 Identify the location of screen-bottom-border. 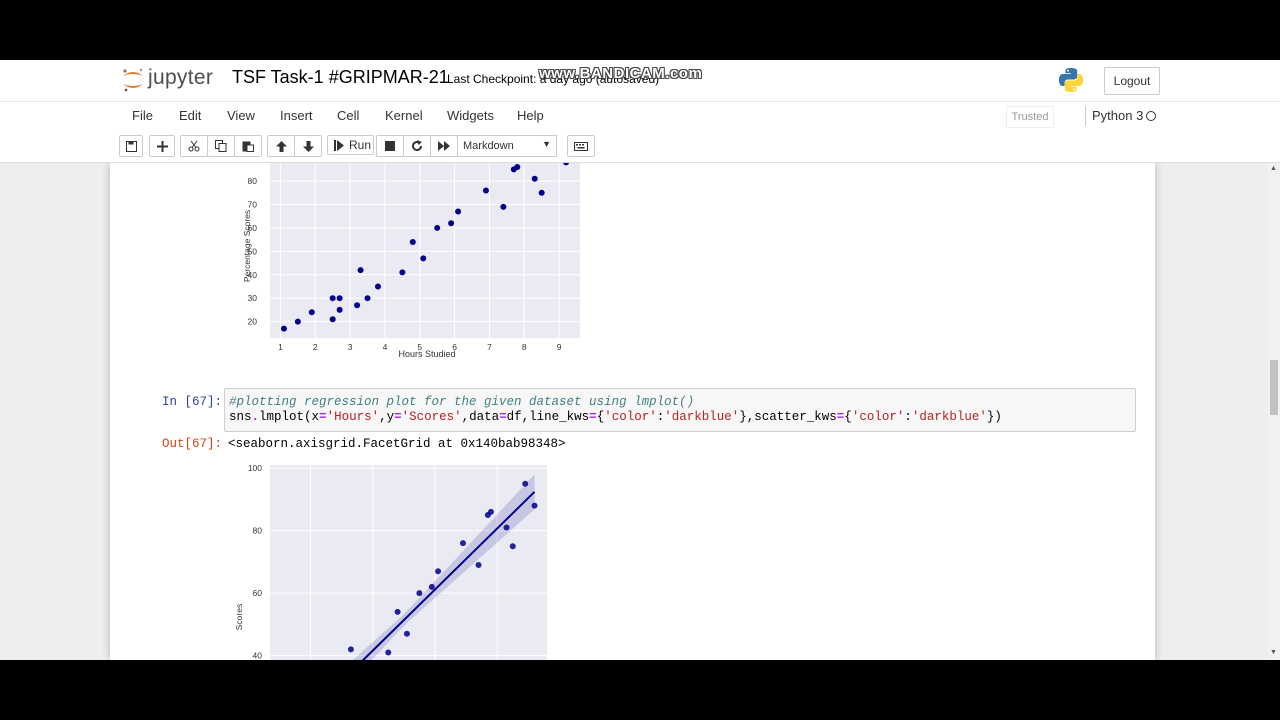
(640, 690).